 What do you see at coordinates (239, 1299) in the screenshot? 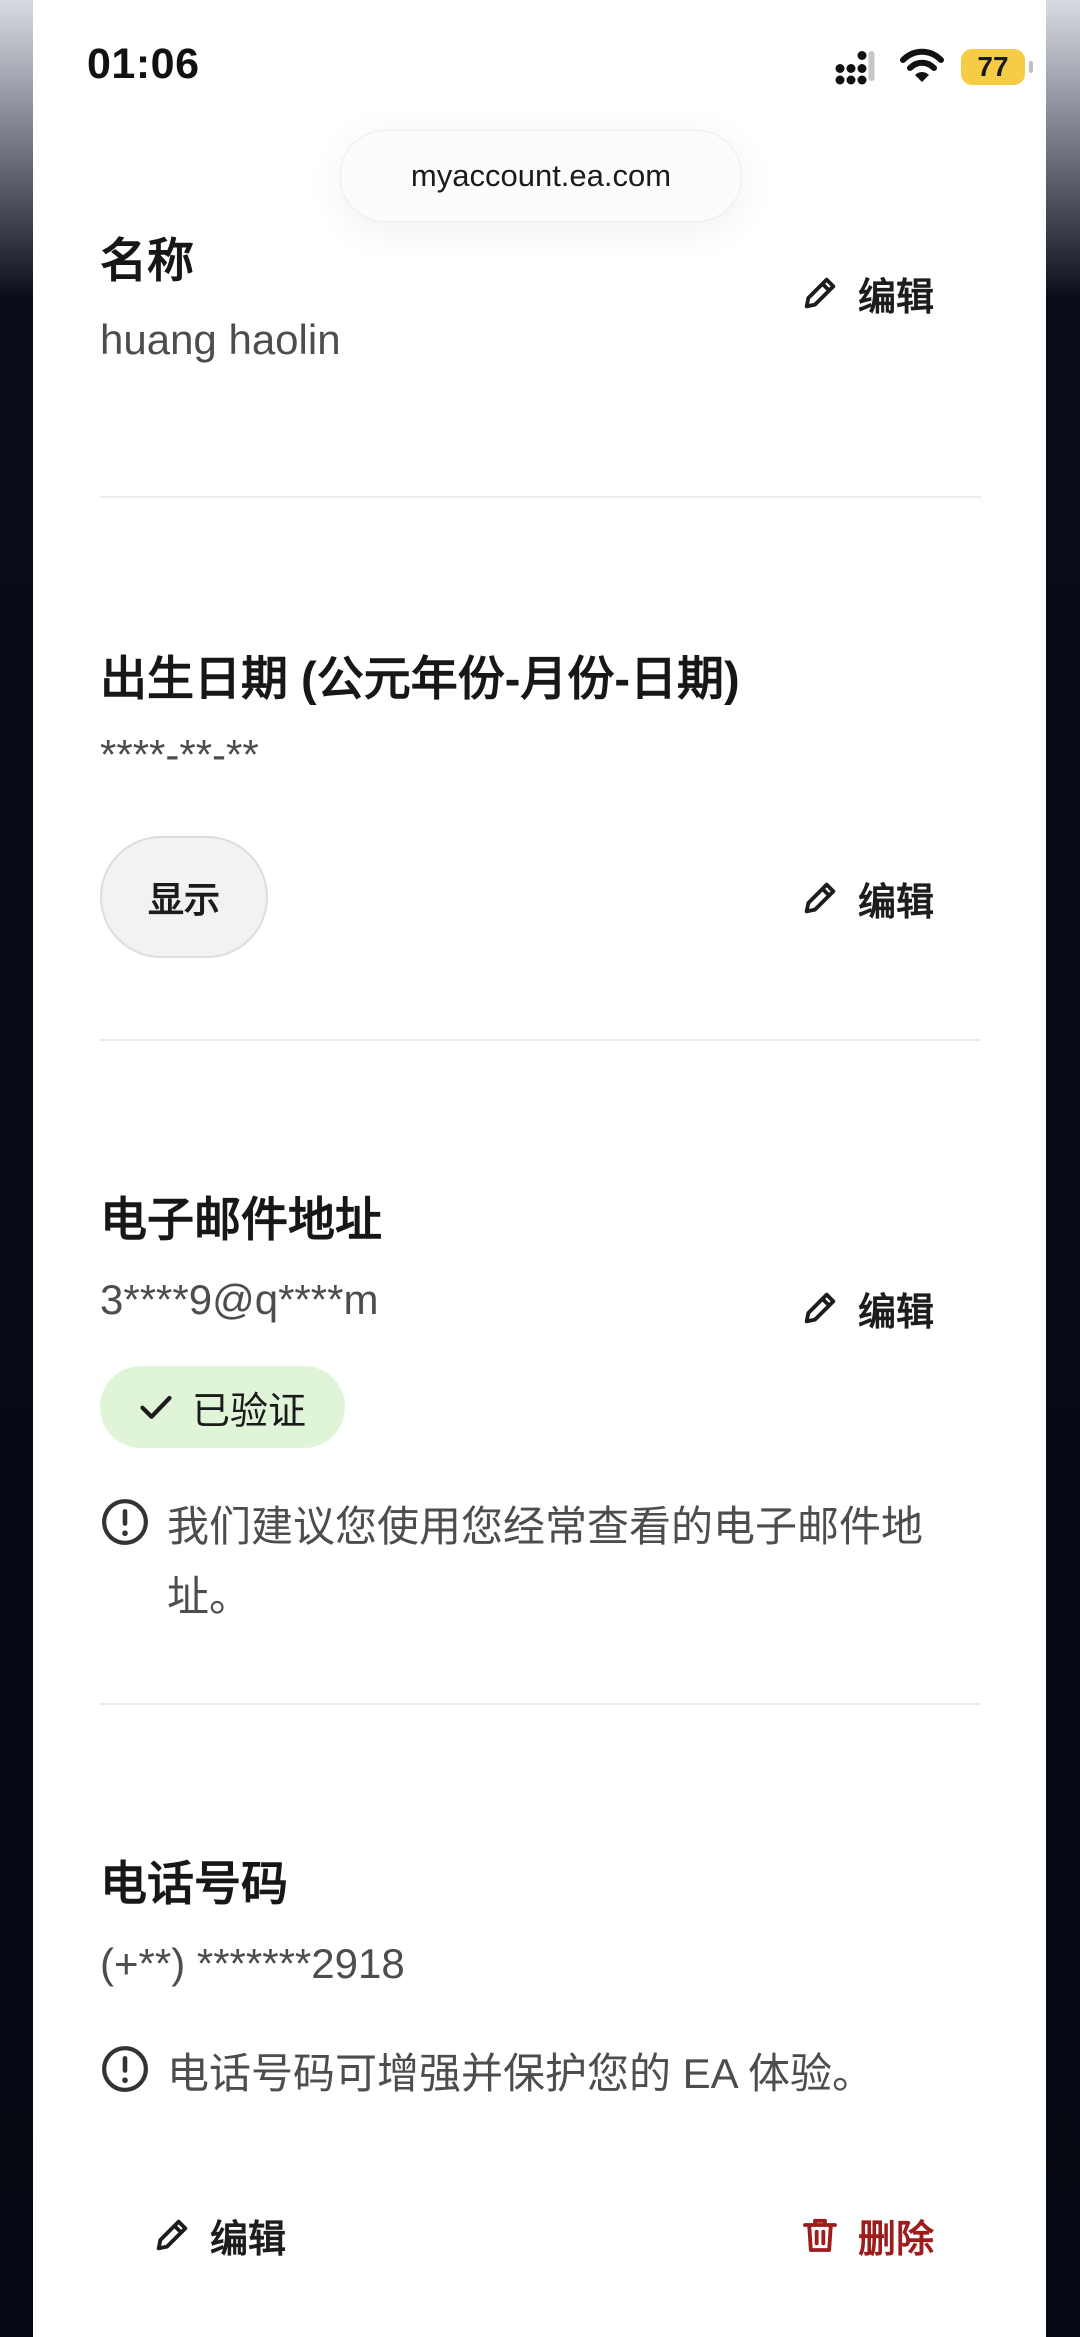
I see `email-value: 3****9@q****m` at bounding box center [239, 1299].